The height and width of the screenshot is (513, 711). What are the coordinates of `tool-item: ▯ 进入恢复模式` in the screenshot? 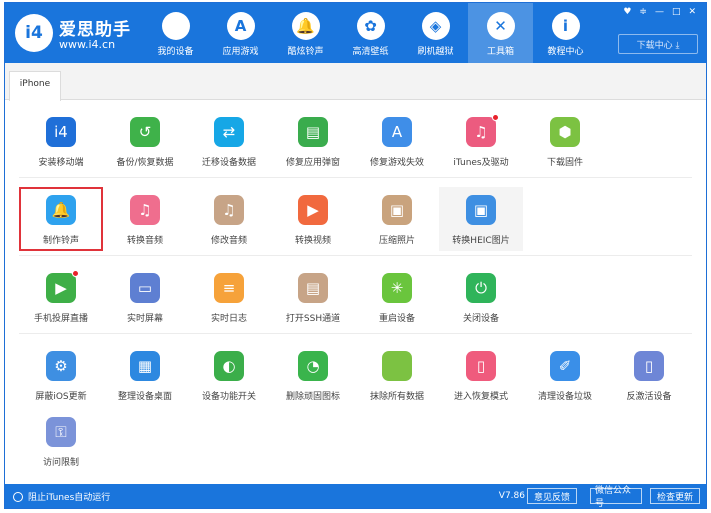 It's located at (481, 375).